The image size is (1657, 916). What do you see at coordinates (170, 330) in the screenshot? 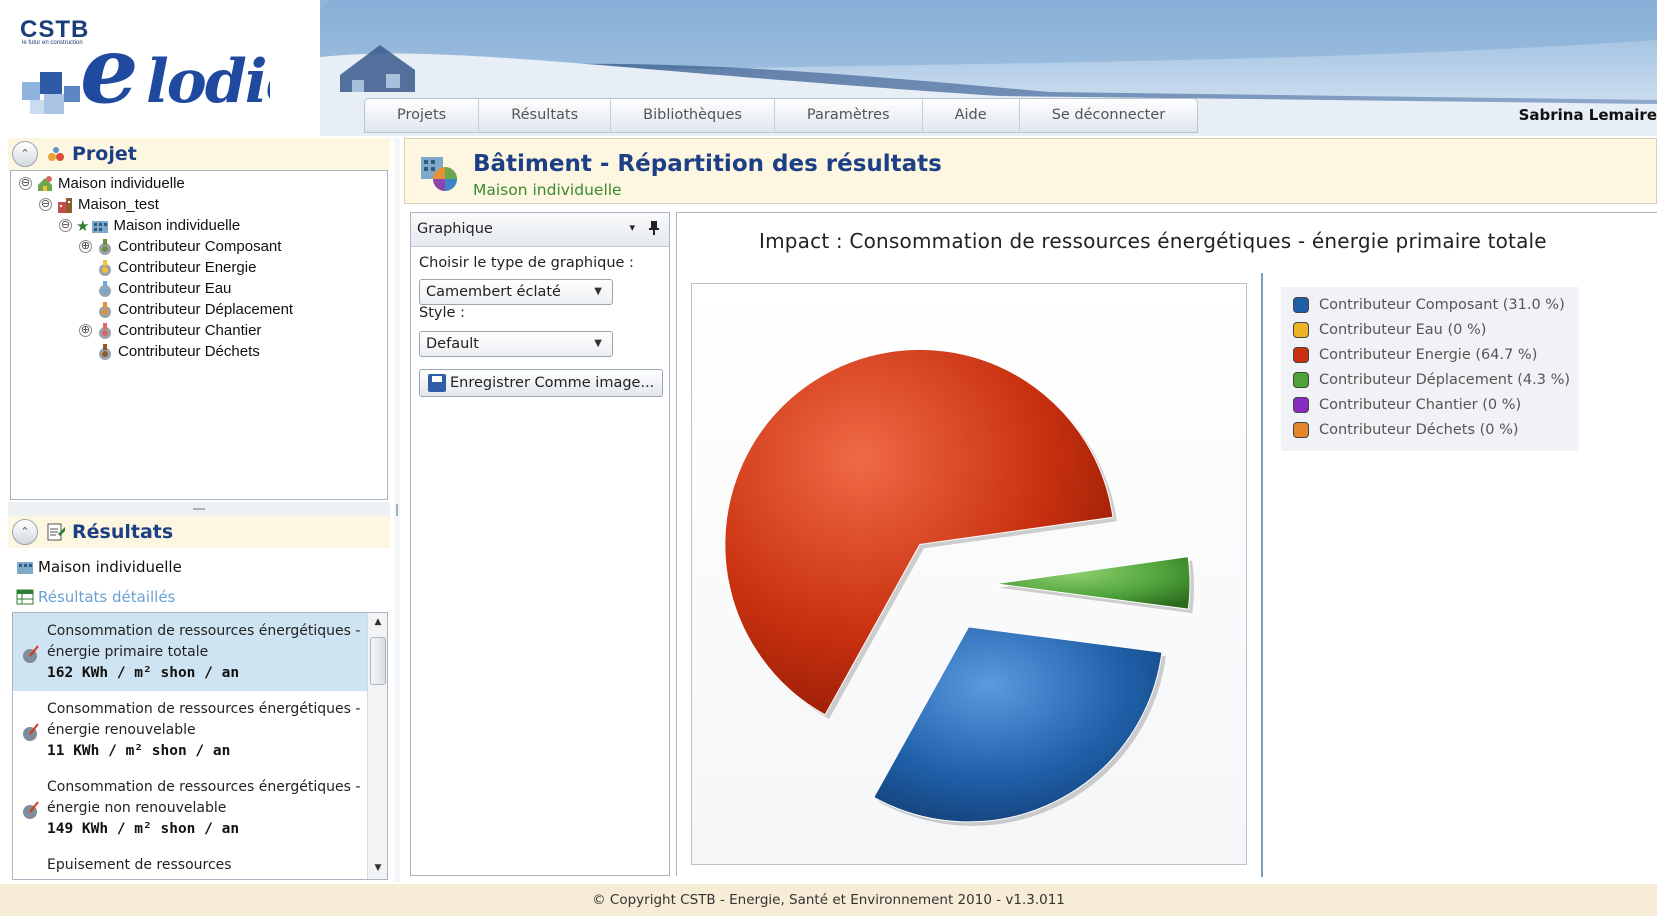
I see `tree-item-contributeur-chantier: ⊕ Contributeur Chantier` at bounding box center [170, 330].